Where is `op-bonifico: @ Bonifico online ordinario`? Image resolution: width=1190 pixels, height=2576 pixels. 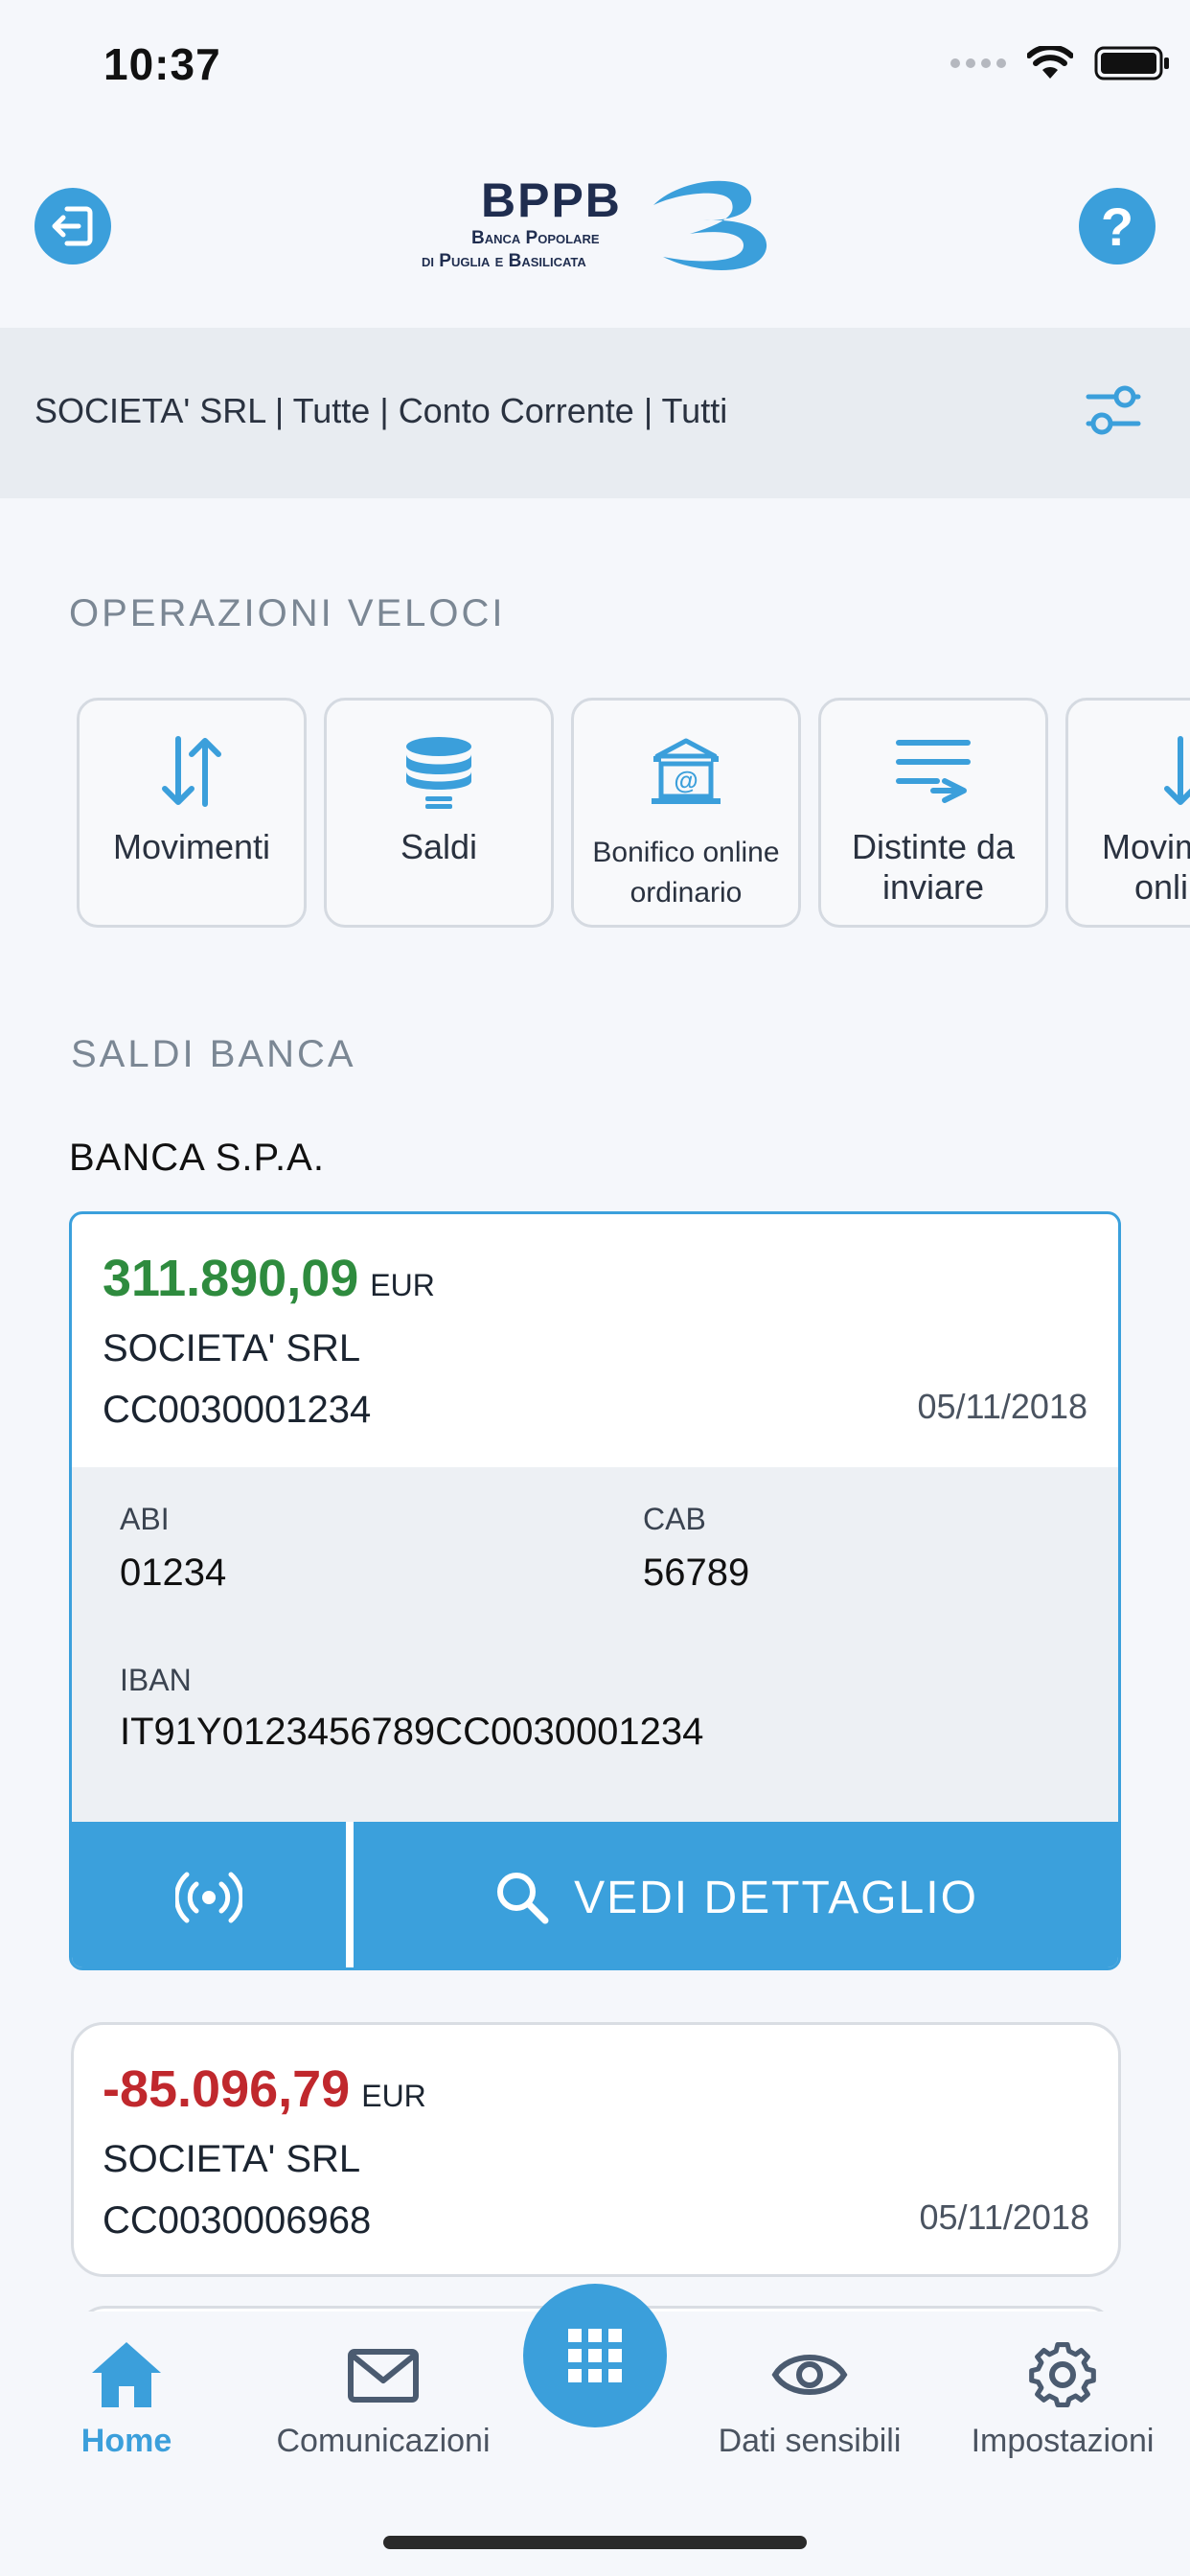
op-bonifico: @ Bonifico online ordinario is located at coordinates (686, 813).